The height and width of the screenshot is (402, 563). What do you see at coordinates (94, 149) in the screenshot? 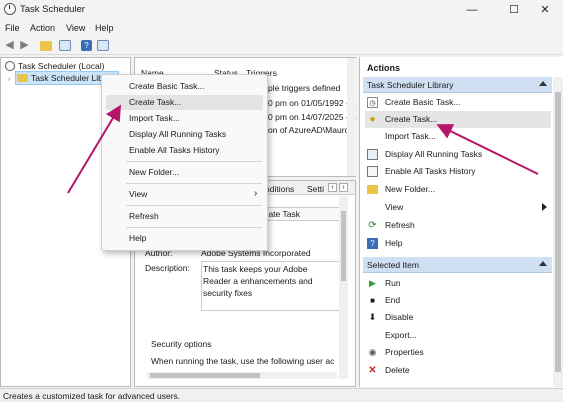
I see `annotation-arrow-left` at bounding box center [94, 149].